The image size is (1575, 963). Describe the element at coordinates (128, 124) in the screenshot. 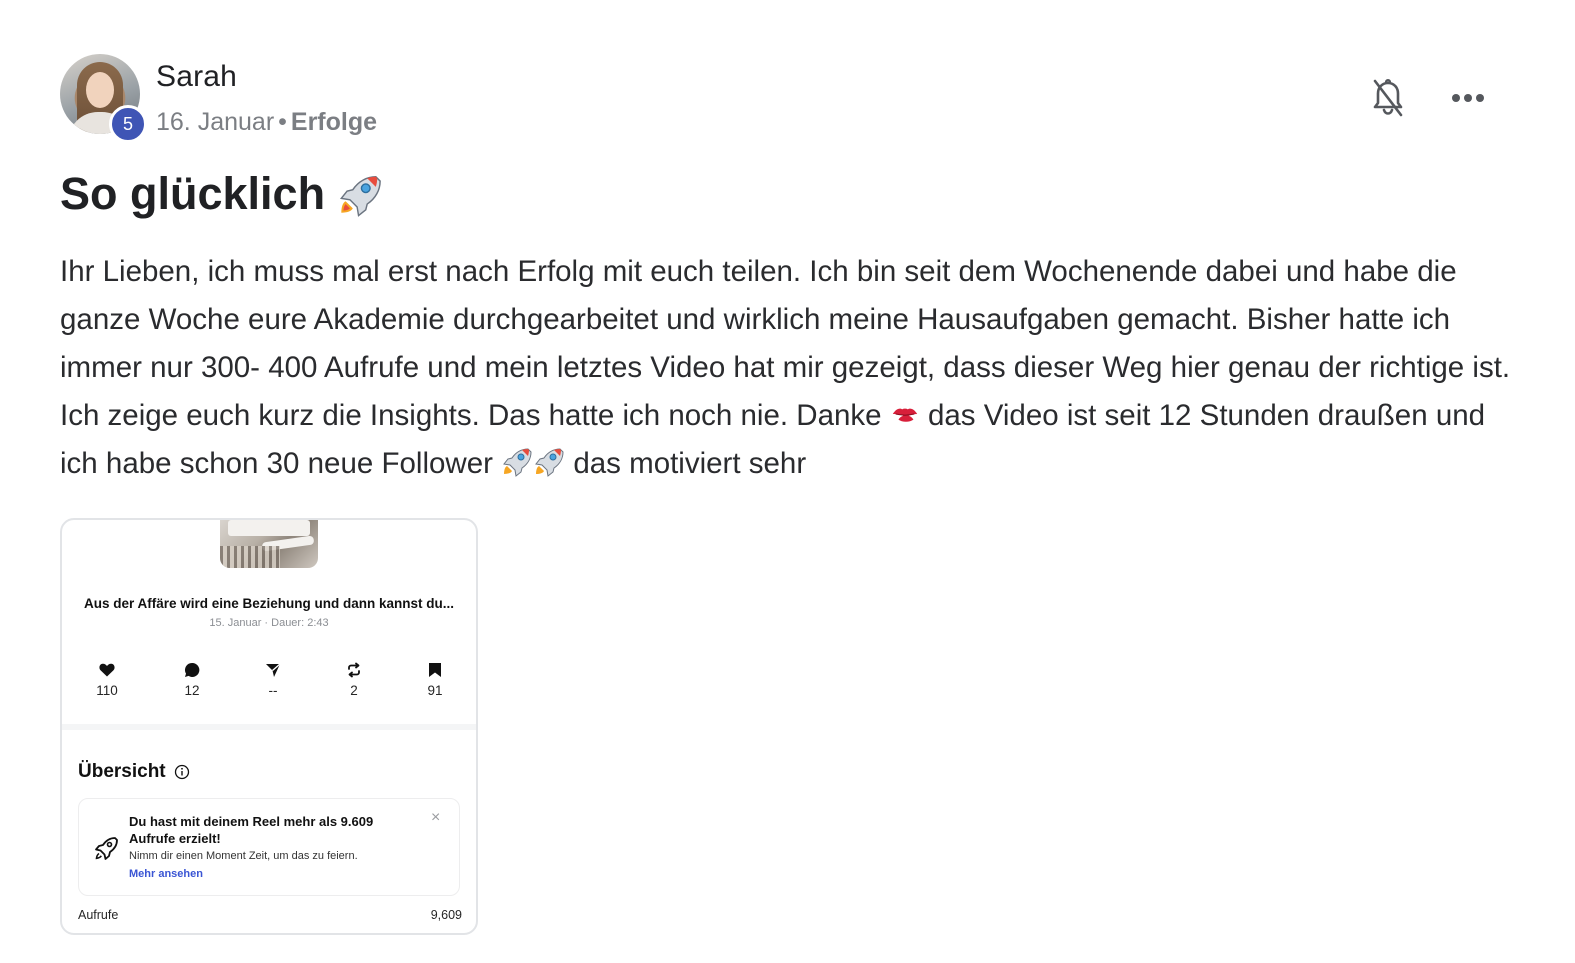

I see `level-badge: 5` at that location.